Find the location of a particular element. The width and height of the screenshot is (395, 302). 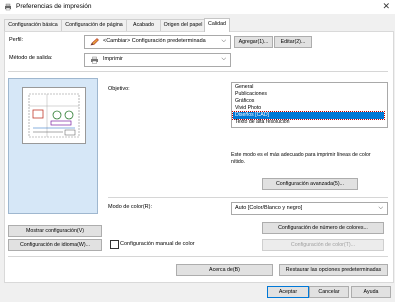

tab-finishing: Acabado is located at coordinates (143, 25).